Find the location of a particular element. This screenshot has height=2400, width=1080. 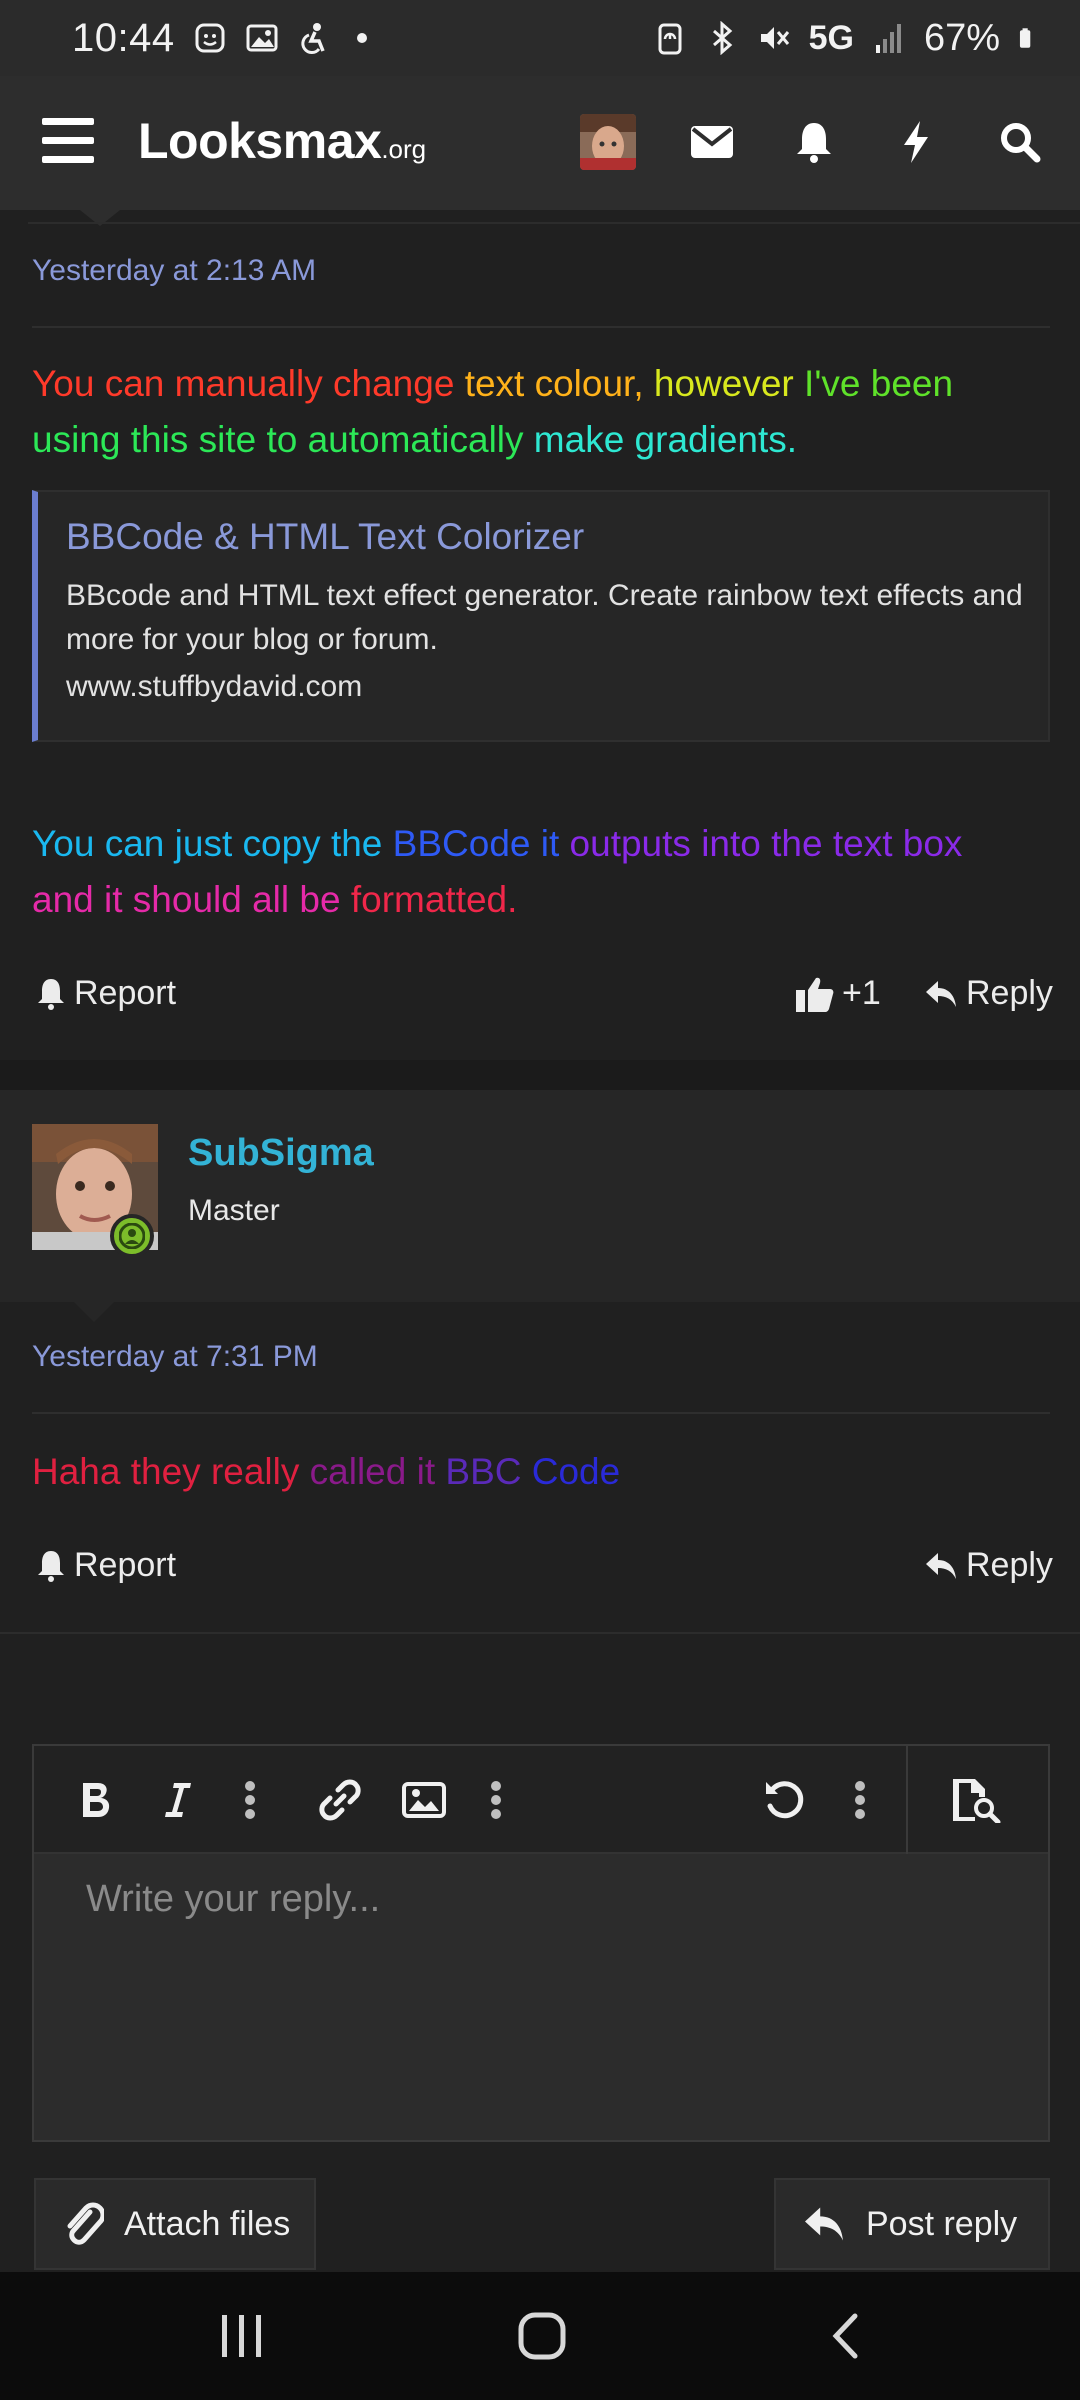

bell-icon is located at coordinates (51, 1566).